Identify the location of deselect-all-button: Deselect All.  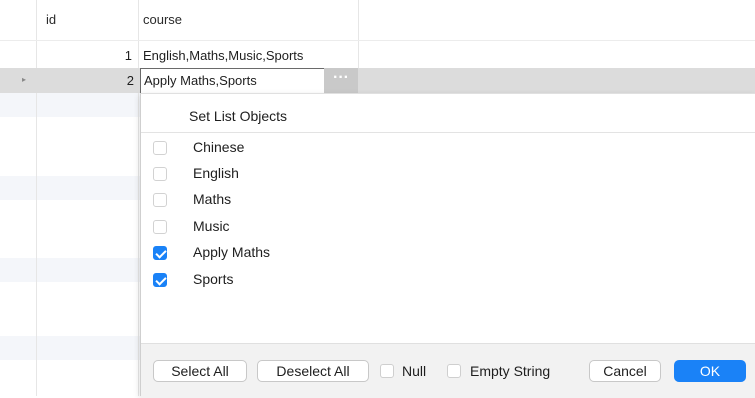
(313, 371).